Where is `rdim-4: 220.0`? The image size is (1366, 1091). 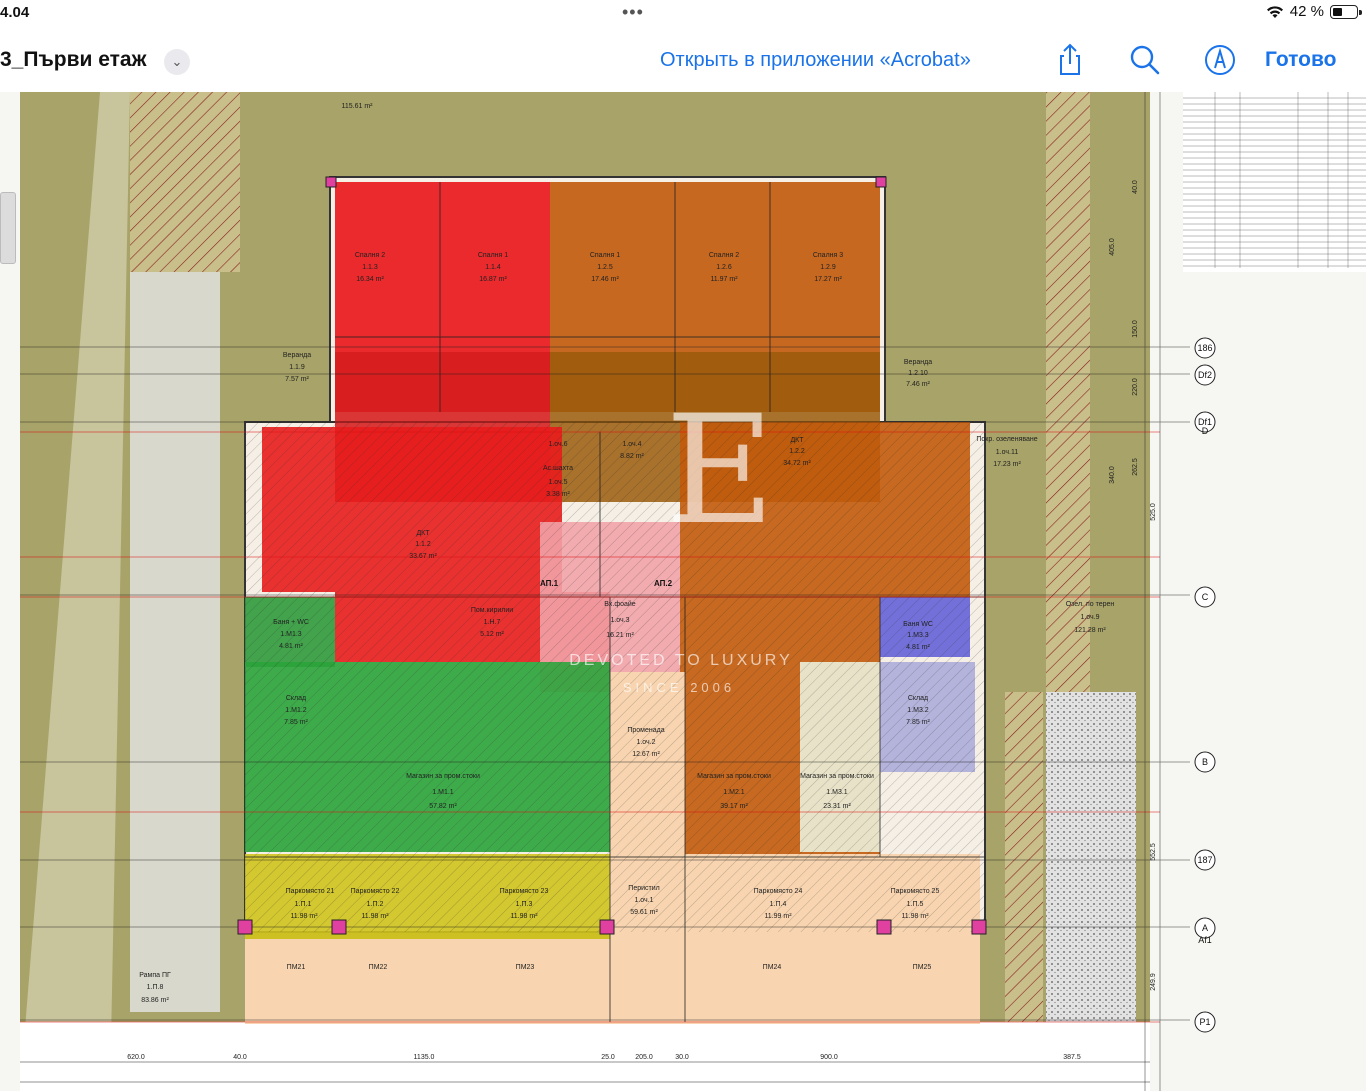
rdim-4: 220.0 is located at coordinates (1135, 387).